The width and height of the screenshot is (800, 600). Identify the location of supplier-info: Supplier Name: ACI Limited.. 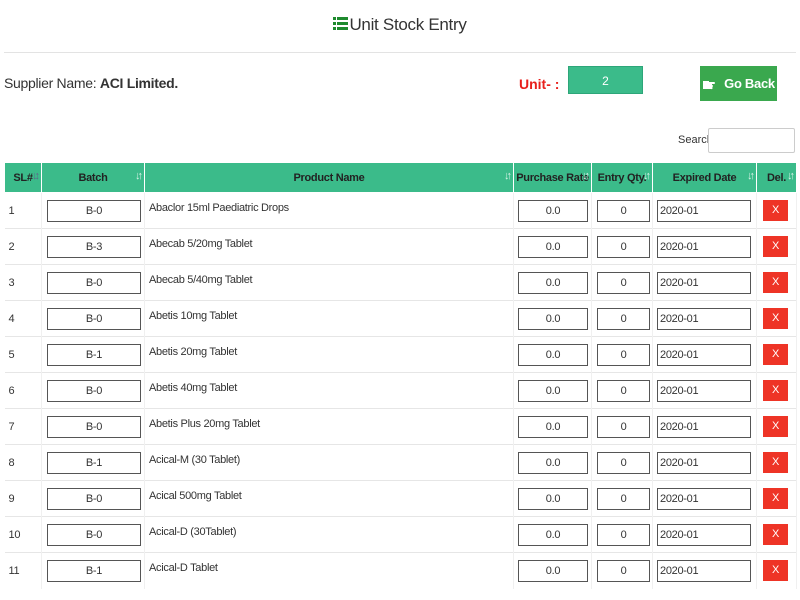
(91, 83).